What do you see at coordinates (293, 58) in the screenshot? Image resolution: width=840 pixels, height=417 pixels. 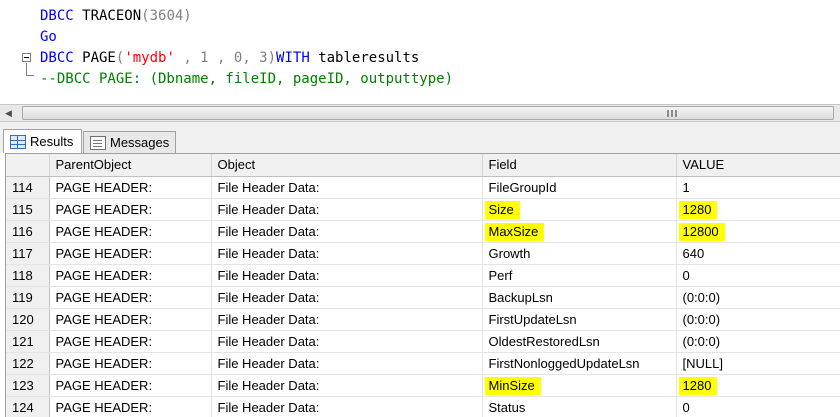 I see `keyword: WITH` at bounding box center [293, 58].